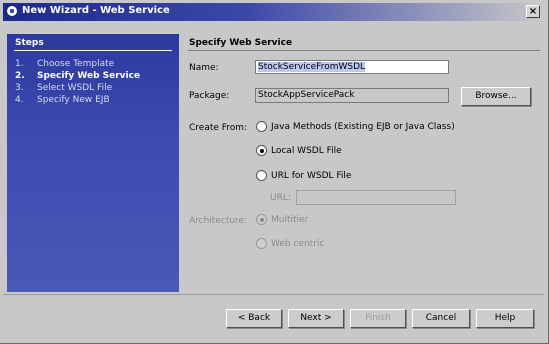  Describe the element at coordinates (298, 243) in the screenshot. I see `web-centric-label: Web centric` at that location.